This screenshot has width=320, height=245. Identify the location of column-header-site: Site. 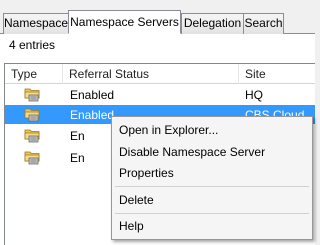
(277, 74).